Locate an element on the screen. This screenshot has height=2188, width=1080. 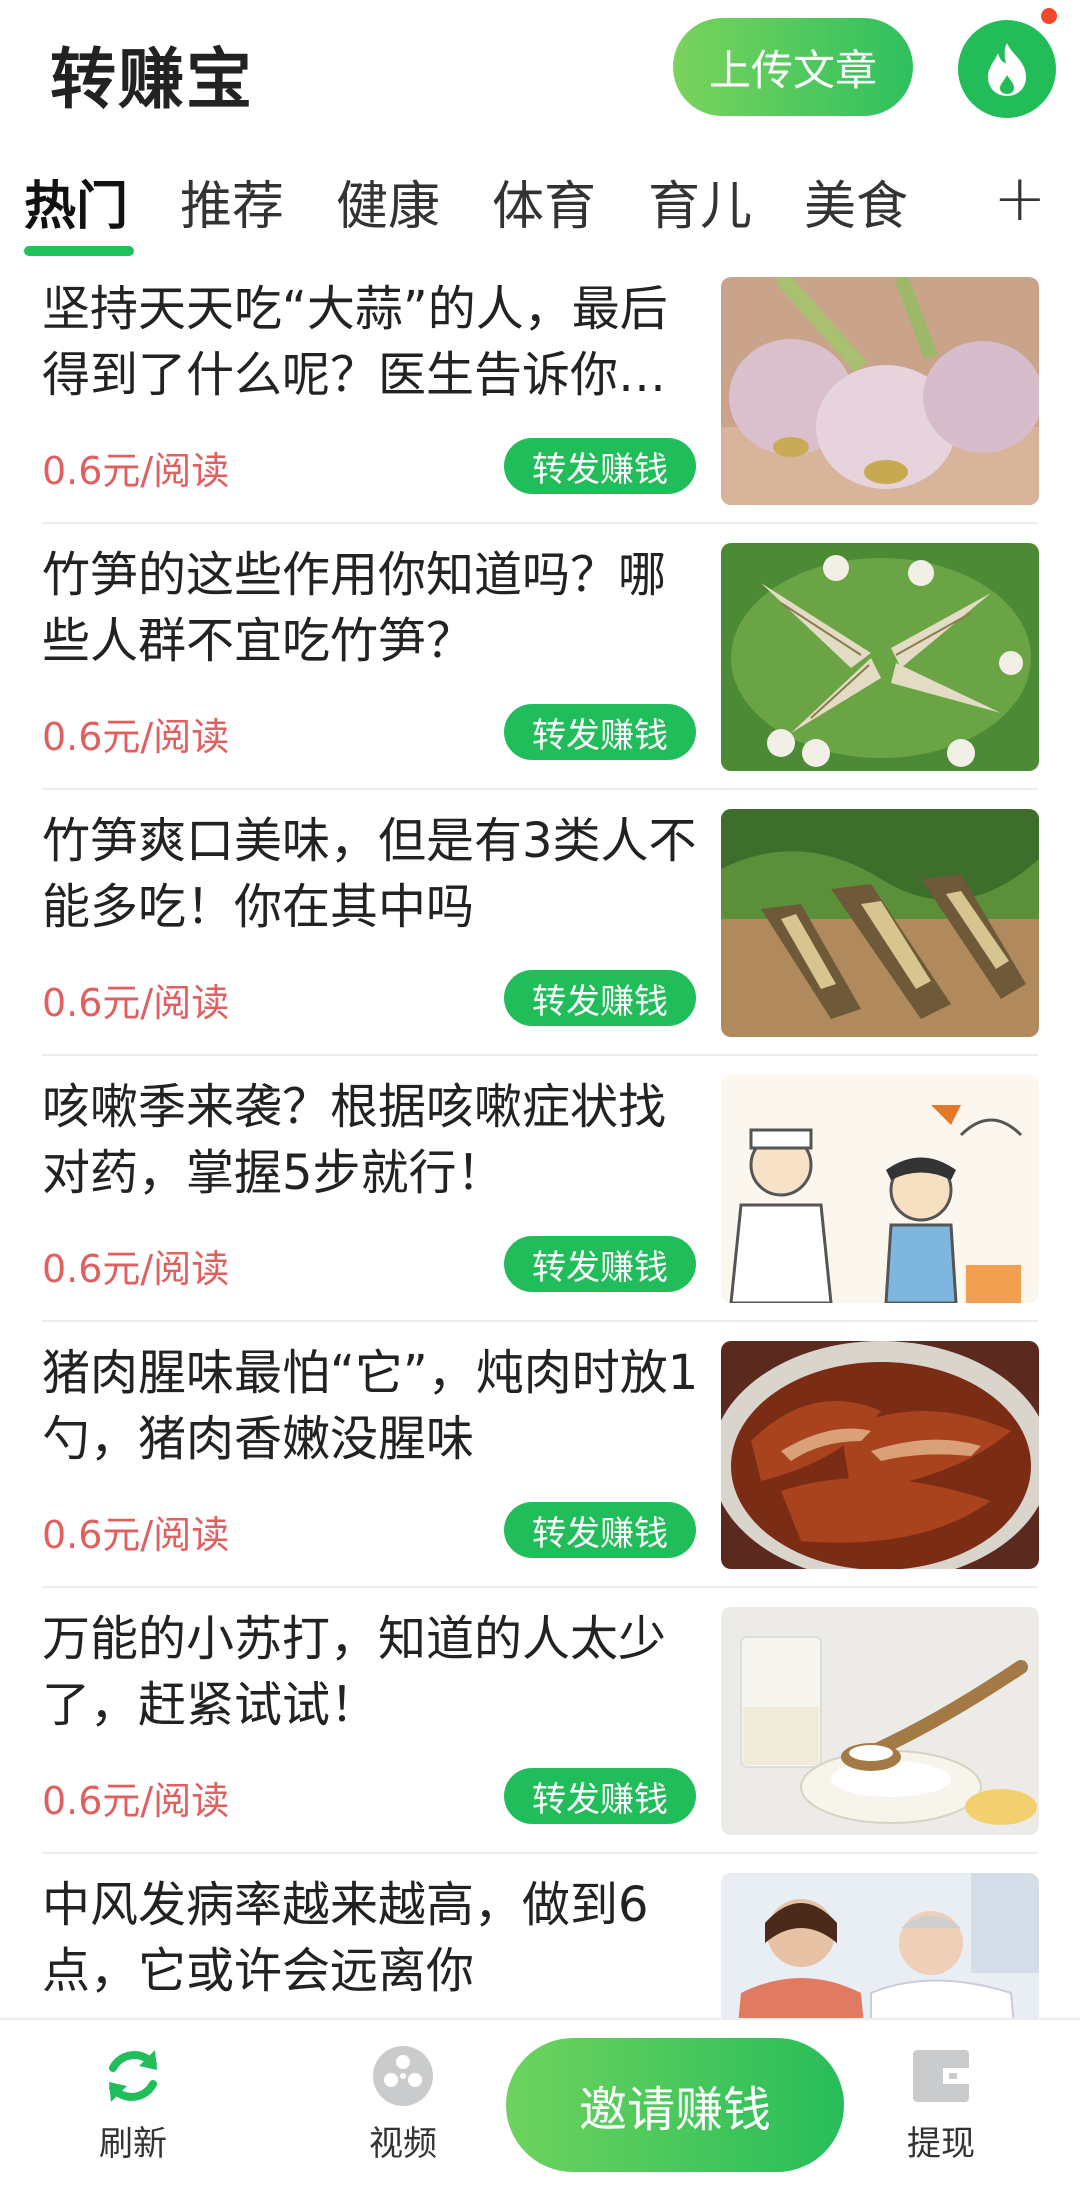
tab-food: 美食 is located at coordinates (856, 201).